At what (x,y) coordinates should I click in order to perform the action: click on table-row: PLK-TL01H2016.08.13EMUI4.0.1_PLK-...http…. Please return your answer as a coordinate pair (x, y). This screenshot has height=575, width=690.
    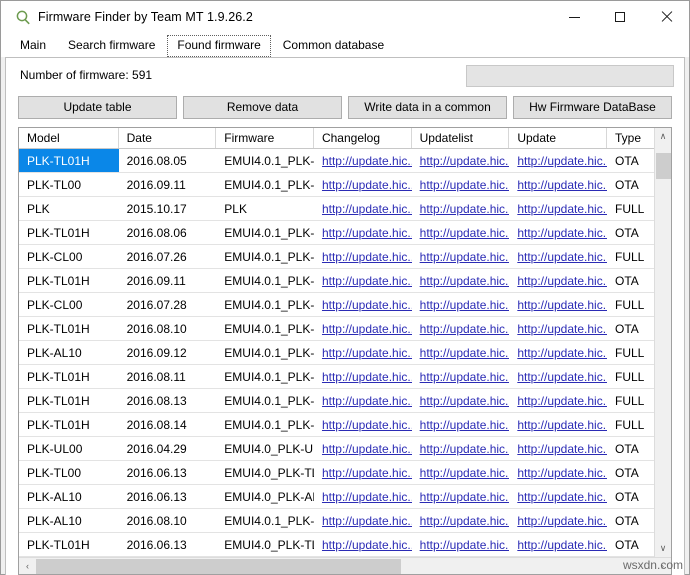
    Looking at the image, I should click on (336, 401).